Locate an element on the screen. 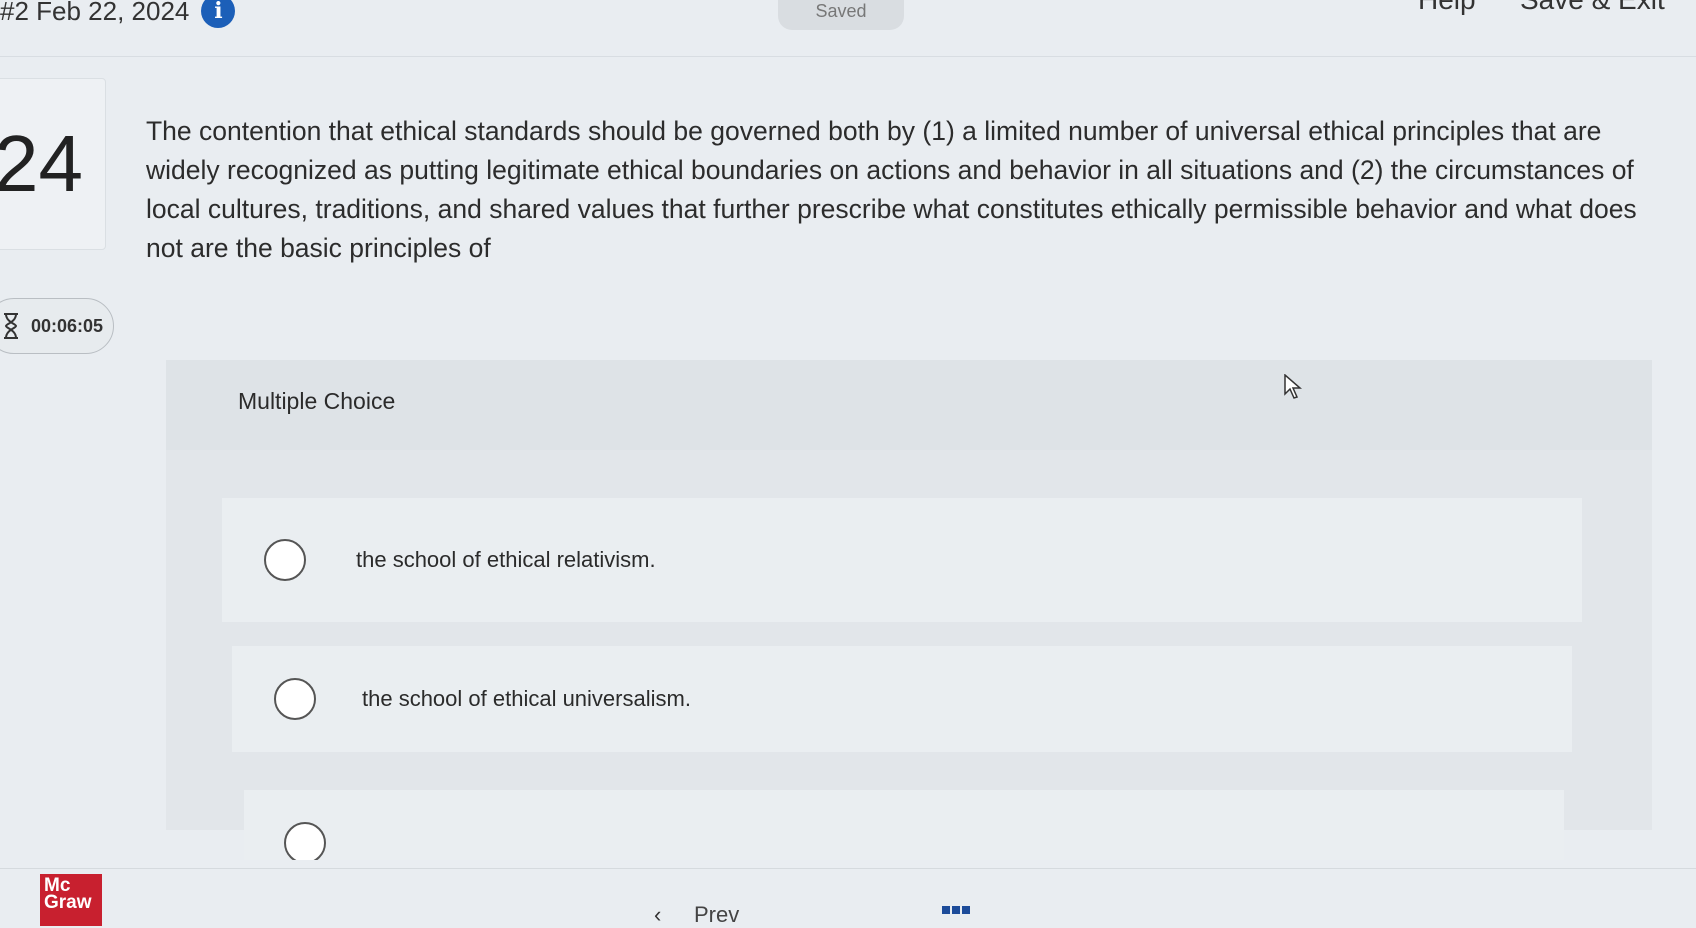  mouse-cursor-icon is located at coordinates (1293, 386).